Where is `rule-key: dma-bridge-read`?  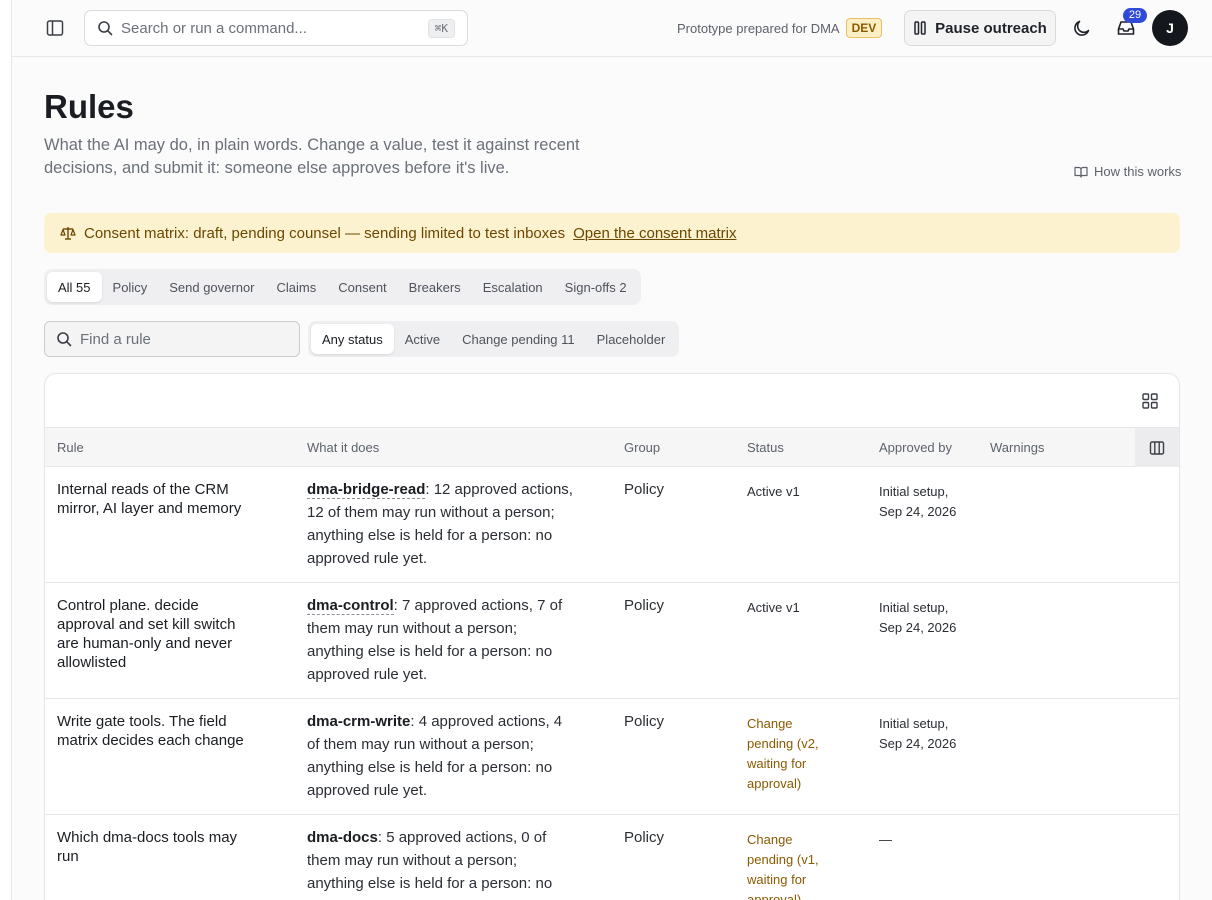 rule-key: dma-bridge-read is located at coordinates (366, 490).